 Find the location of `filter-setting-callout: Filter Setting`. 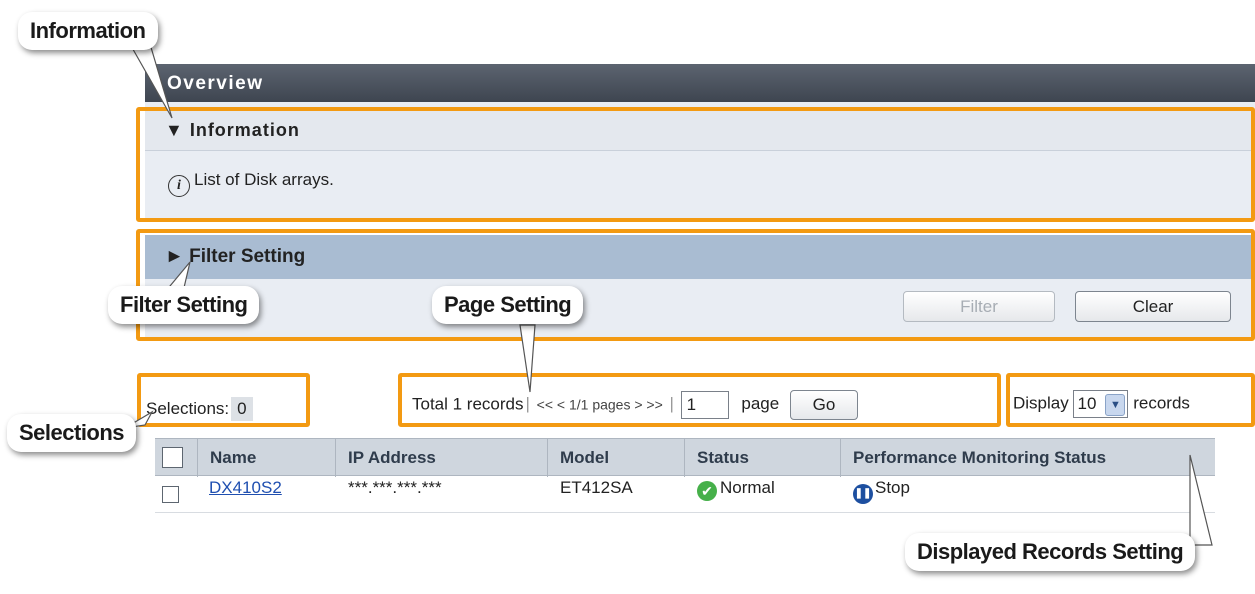

filter-setting-callout: Filter Setting is located at coordinates (184, 305).